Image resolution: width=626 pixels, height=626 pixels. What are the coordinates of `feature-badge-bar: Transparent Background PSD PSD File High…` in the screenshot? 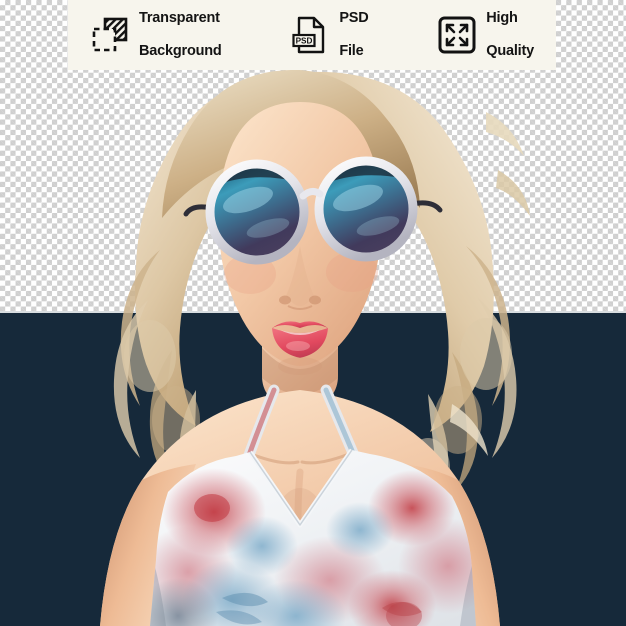 It's located at (312, 35).